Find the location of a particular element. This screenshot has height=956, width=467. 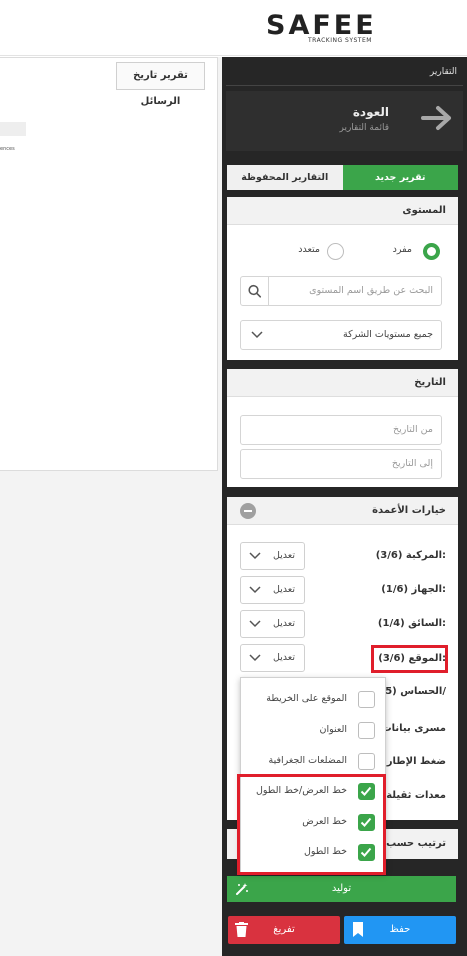

column-row-label: مسرى بيانات is located at coordinates (413, 728).